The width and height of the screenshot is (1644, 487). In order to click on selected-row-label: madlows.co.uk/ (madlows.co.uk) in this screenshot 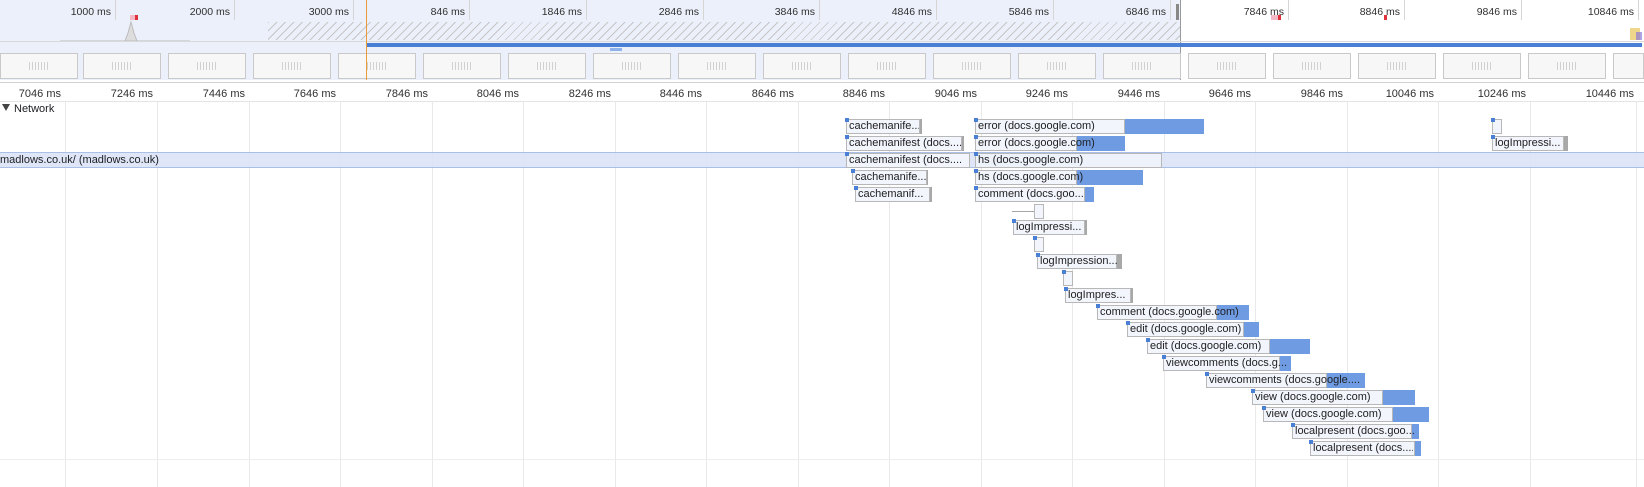, I will do `click(79, 160)`.